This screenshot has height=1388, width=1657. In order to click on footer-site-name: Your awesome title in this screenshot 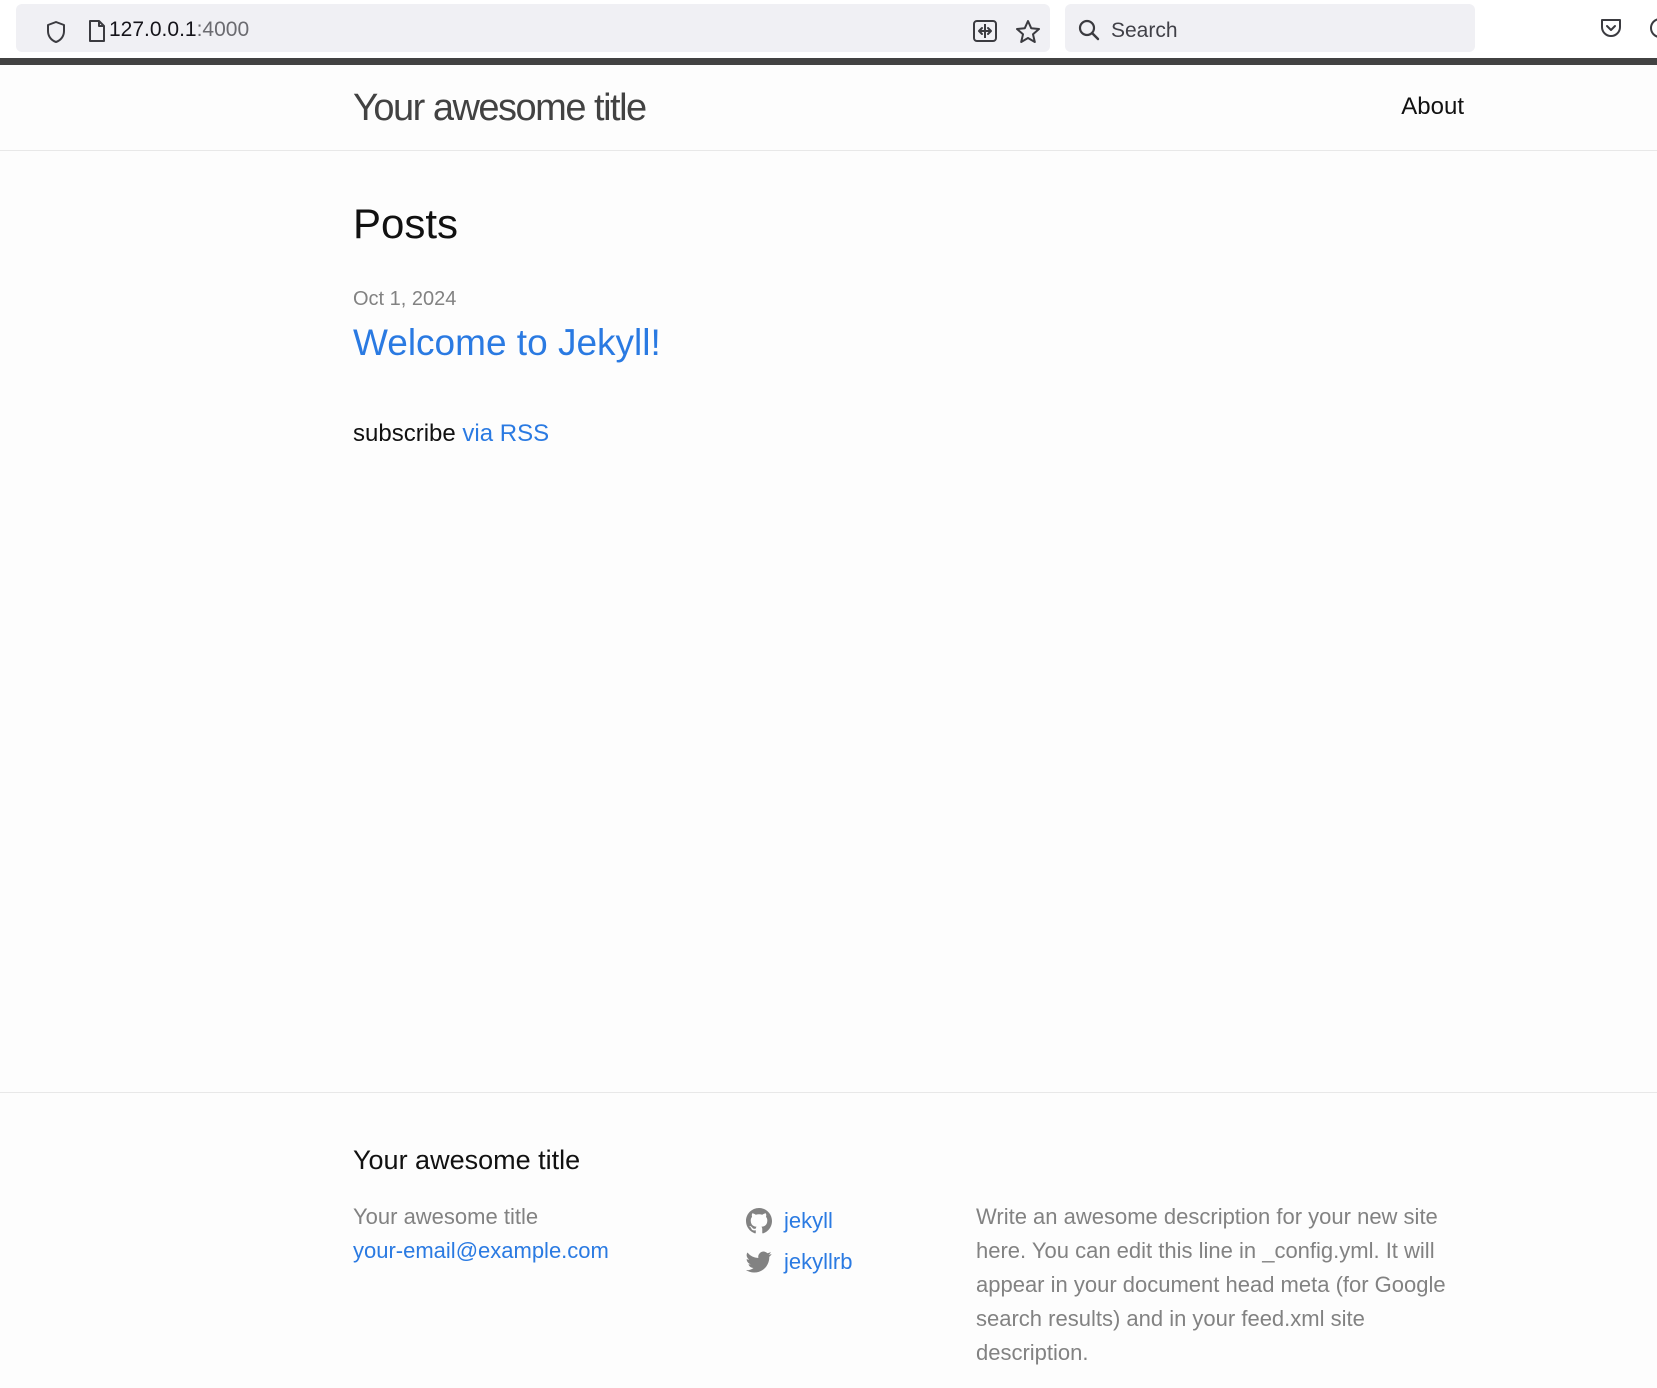, I will do `click(446, 1216)`.